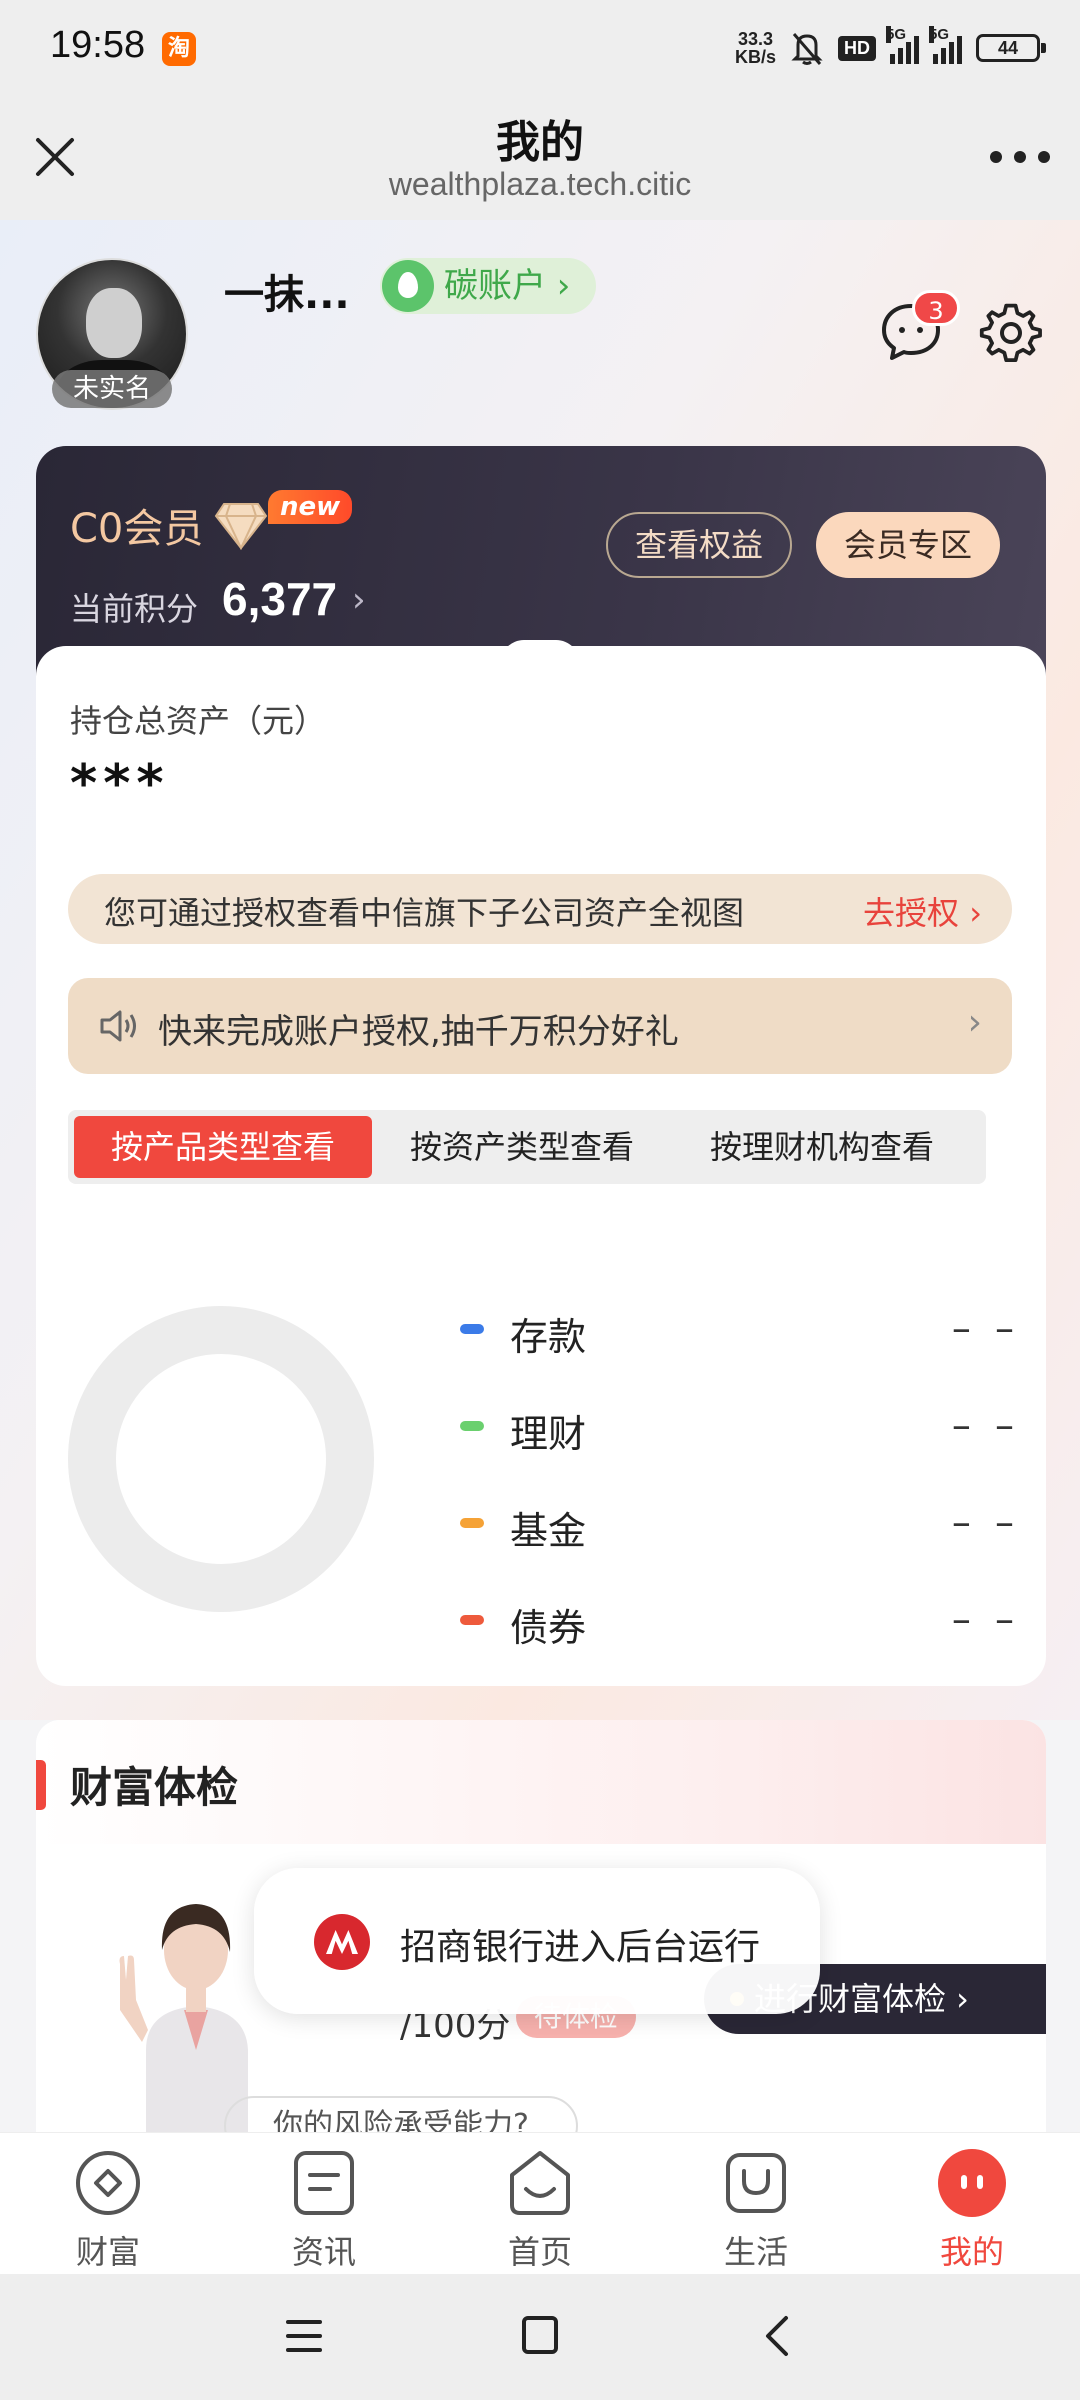  I want to click on system-nav-bar, so click(540, 2337).